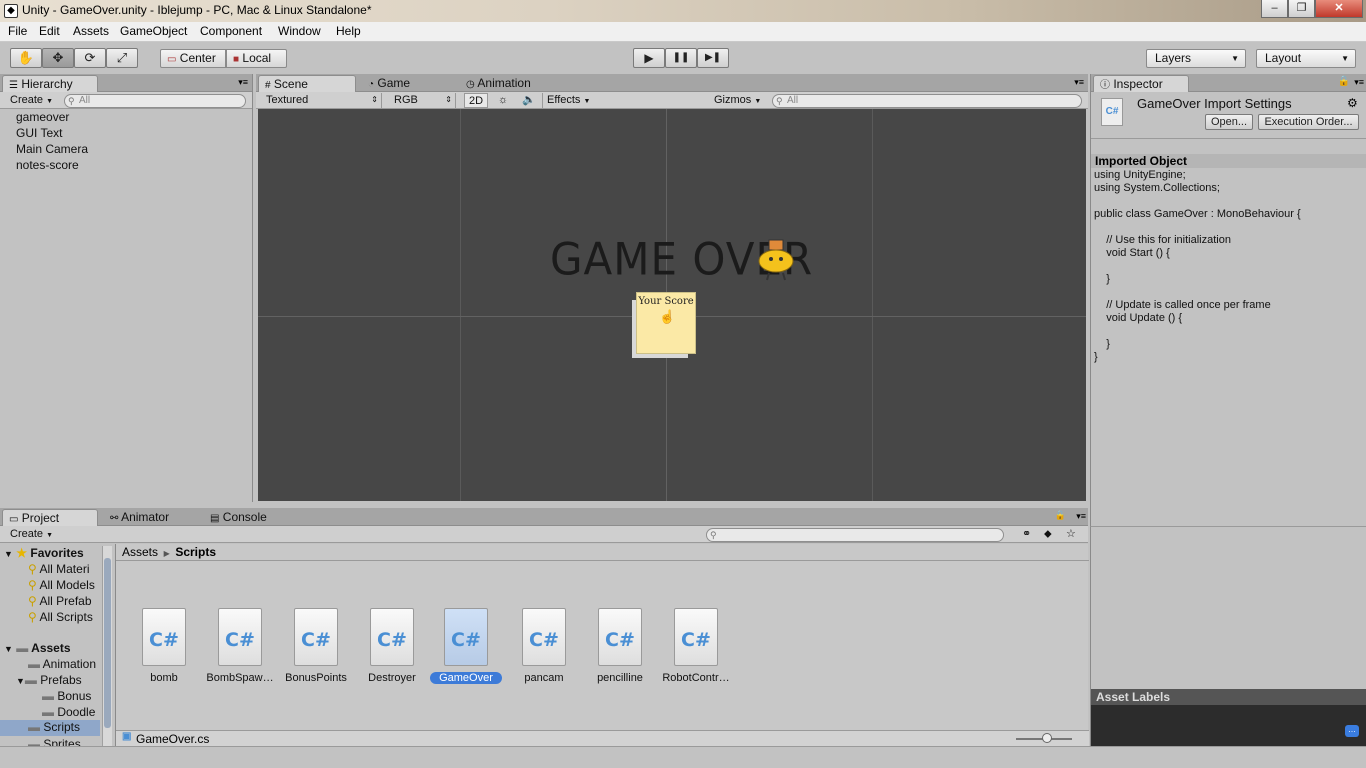  What do you see at coordinates (17, 31) in the screenshot?
I see `menu-file: File` at bounding box center [17, 31].